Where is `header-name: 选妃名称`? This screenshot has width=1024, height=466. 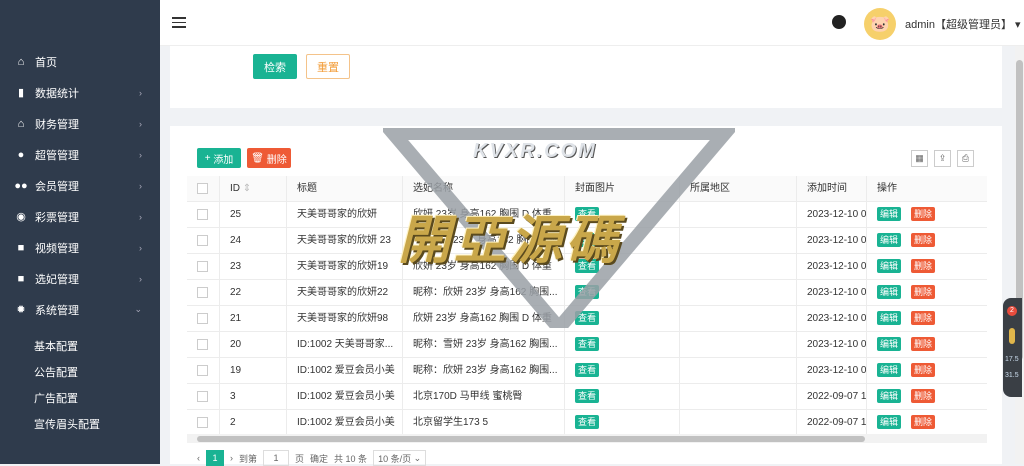
header-name: 选妃名称 is located at coordinates (484, 189).